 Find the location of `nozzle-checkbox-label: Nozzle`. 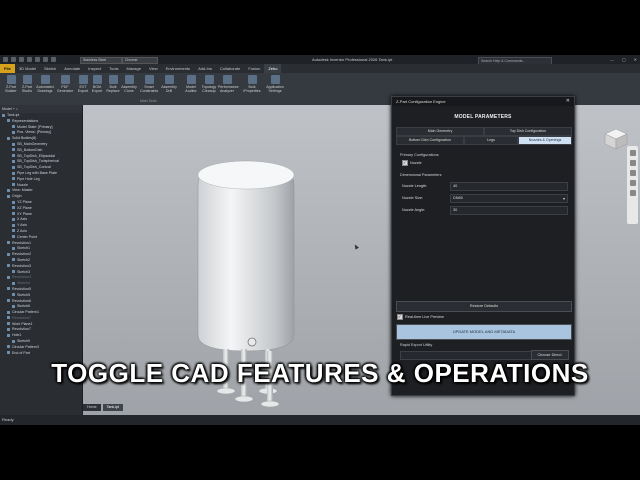

nozzle-checkbox-label: Nozzle is located at coordinates (416, 163).